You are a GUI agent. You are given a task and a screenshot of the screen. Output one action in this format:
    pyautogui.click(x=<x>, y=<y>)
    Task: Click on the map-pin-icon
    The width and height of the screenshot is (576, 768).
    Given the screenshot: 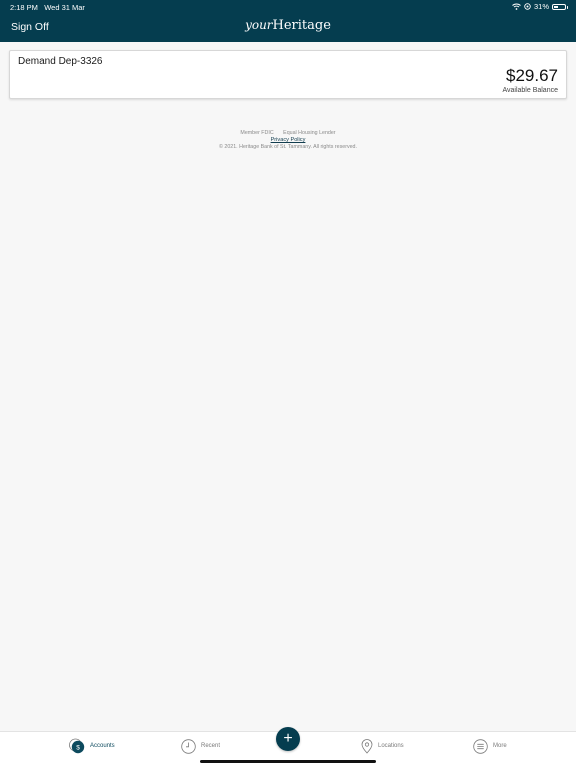 What is the action you would take?
    pyautogui.click(x=367, y=746)
    